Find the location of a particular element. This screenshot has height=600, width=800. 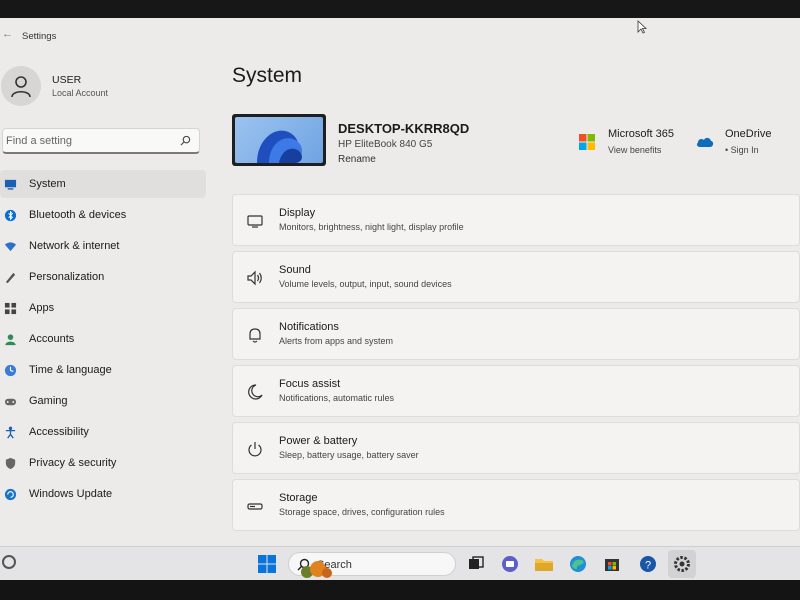

taskbar-search-box: Search is located at coordinates (372, 565).